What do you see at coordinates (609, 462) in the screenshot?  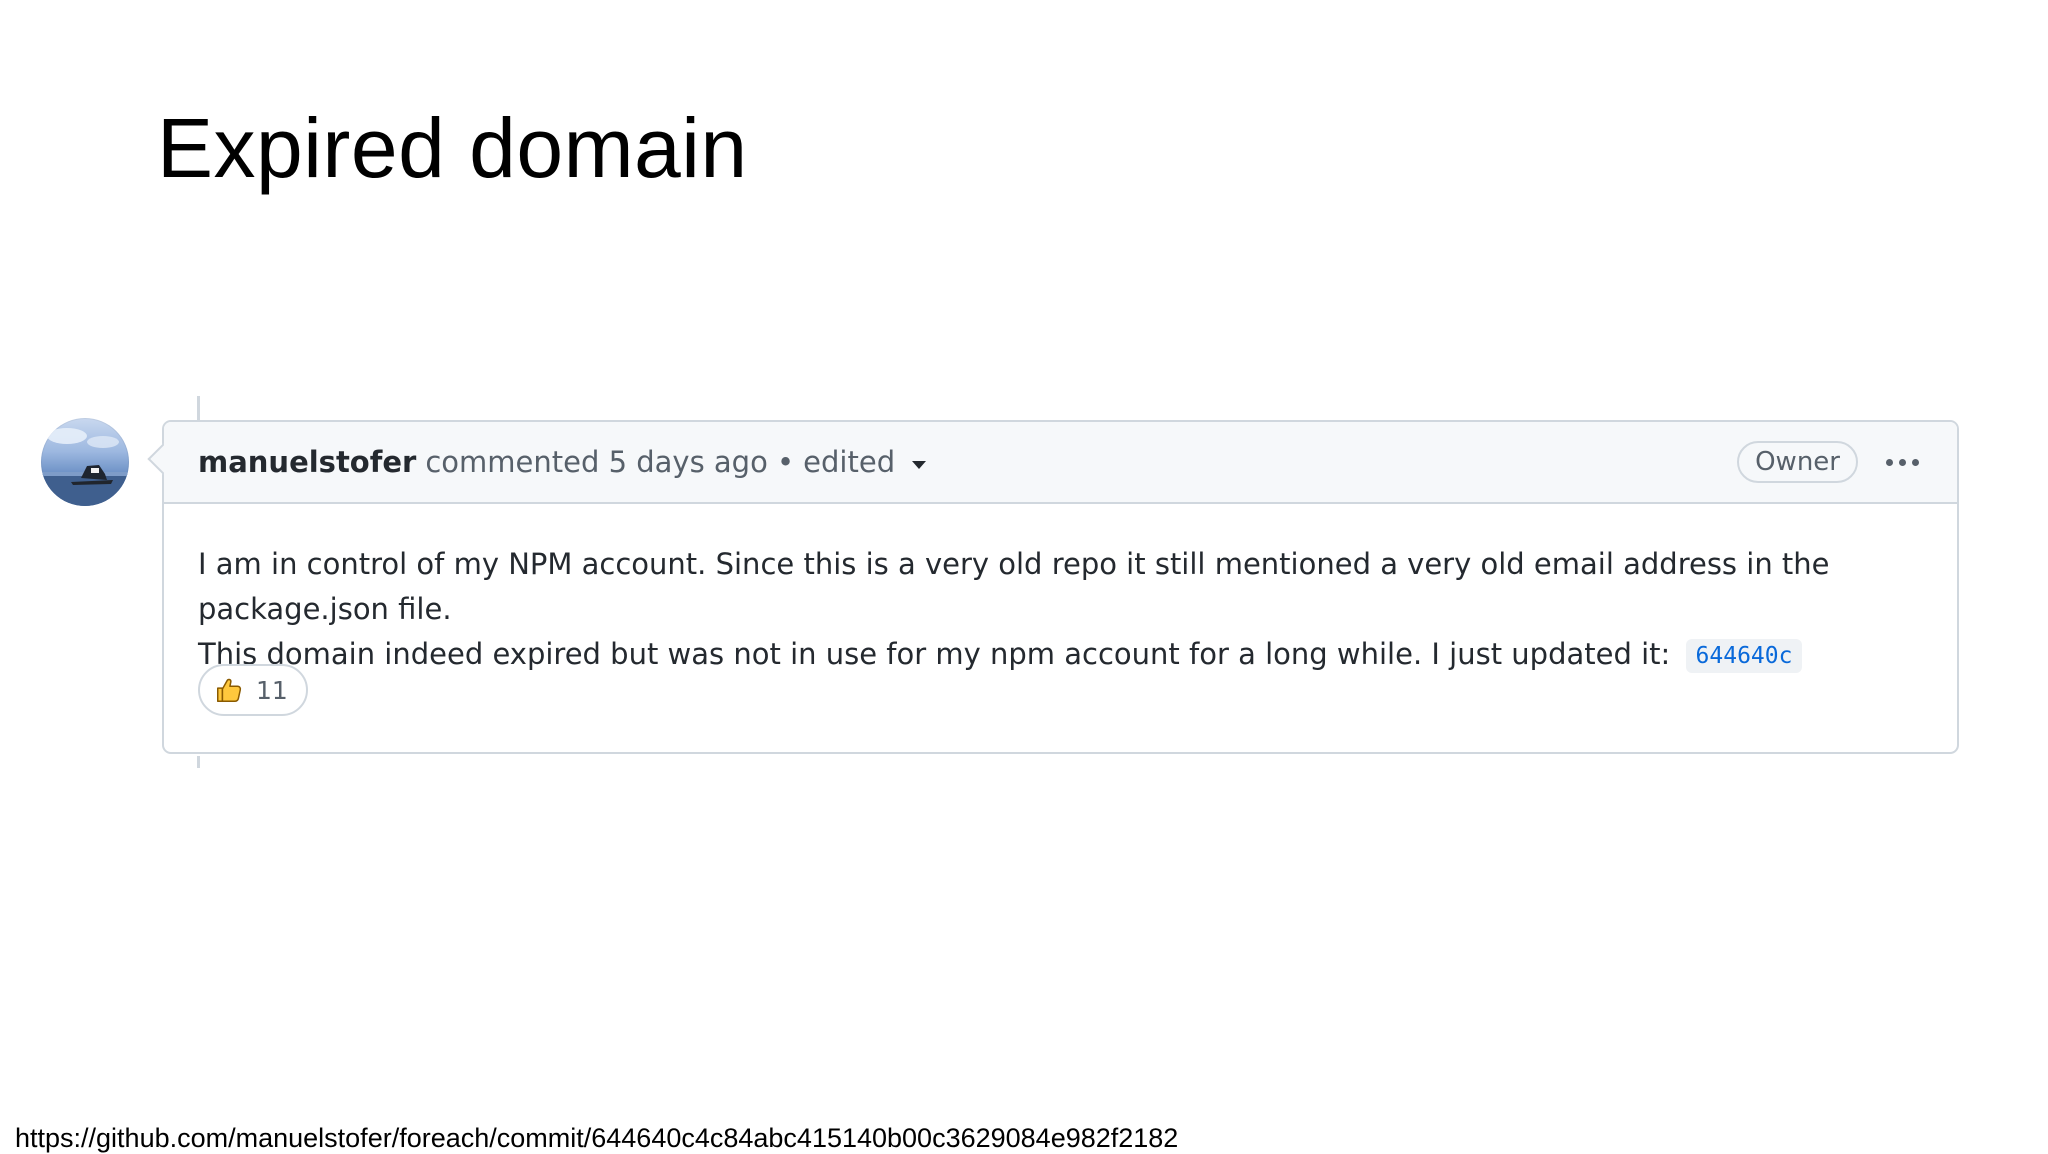 I see `comment-timestamp: commented 5 days ago •` at bounding box center [609, 462].